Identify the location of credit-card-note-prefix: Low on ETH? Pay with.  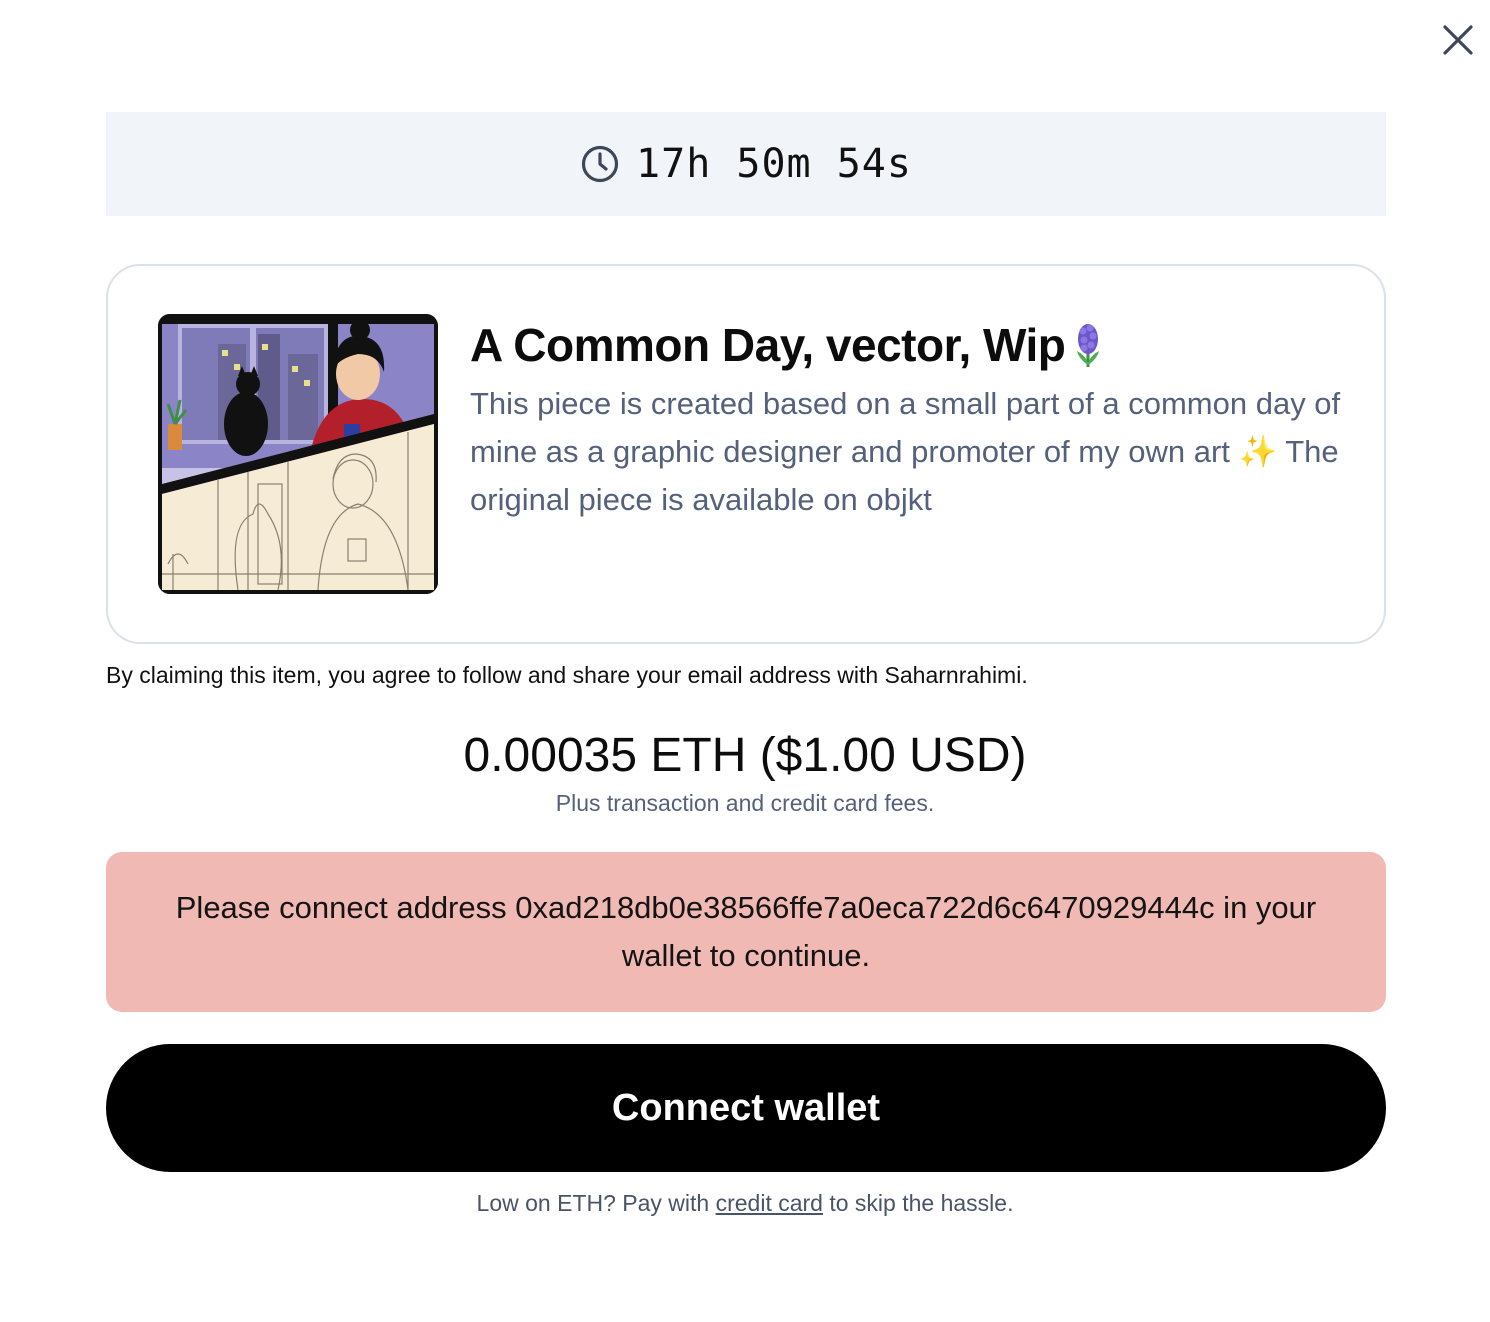
(593, 1203).